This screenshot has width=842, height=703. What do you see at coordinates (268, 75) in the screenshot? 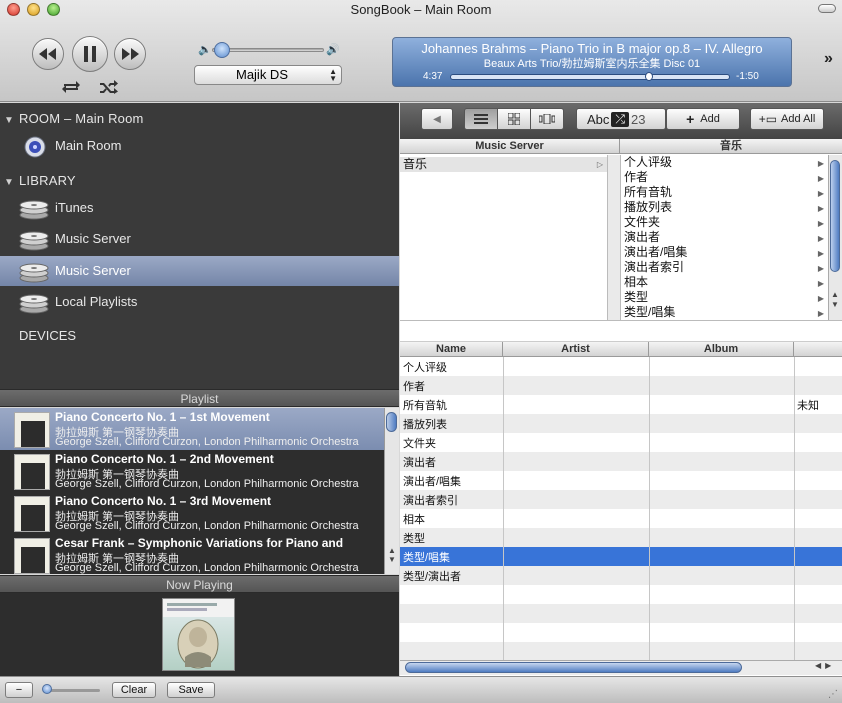
I see `device-select: Majik DS ▲ ▼` at bounding box center [268, 75].